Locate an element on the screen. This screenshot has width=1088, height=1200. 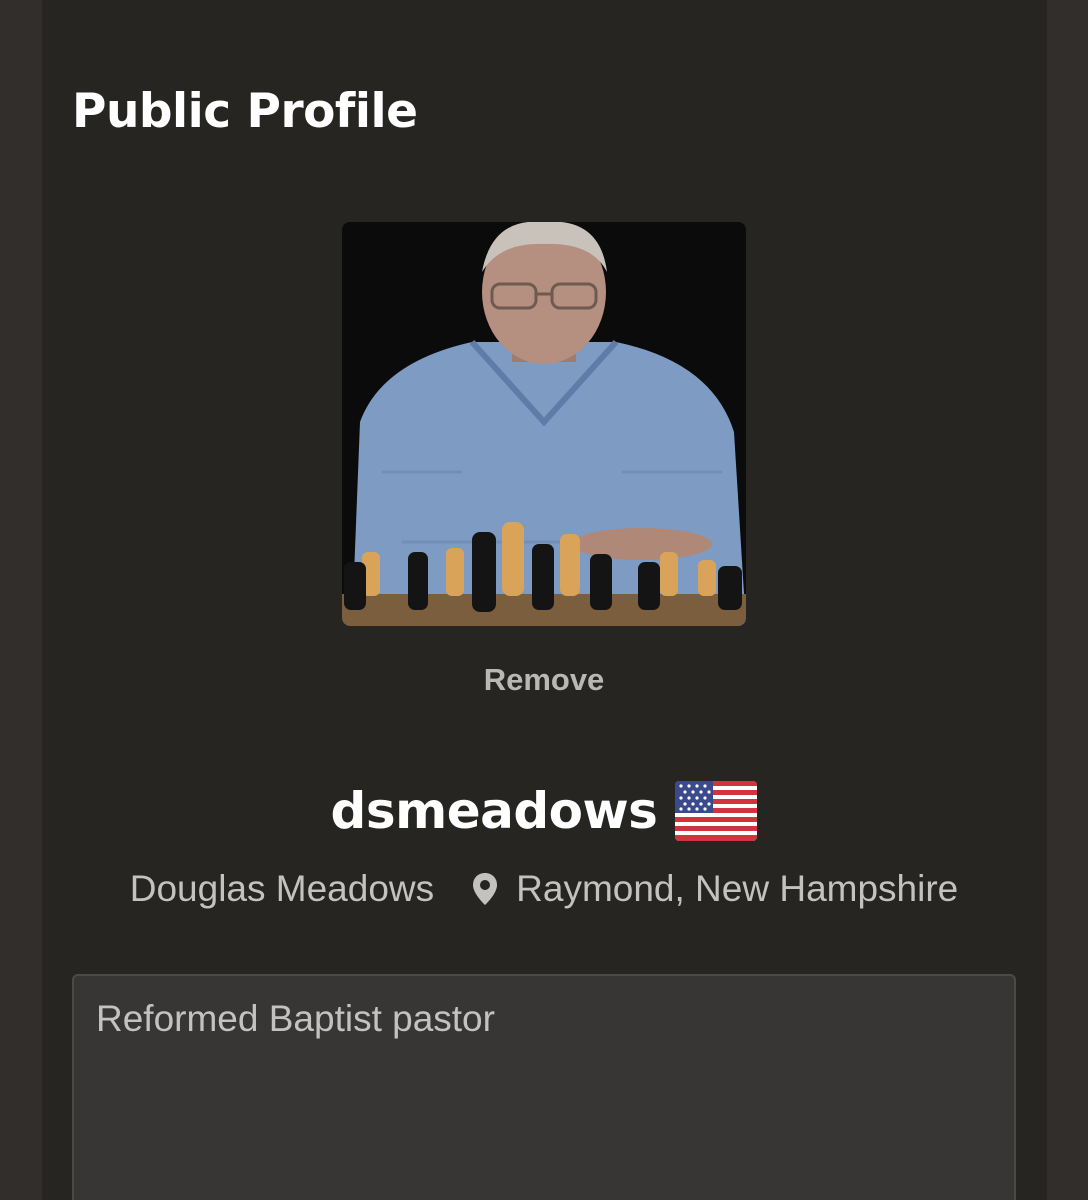
us-flag-icon is located at coordinates (716, 811).